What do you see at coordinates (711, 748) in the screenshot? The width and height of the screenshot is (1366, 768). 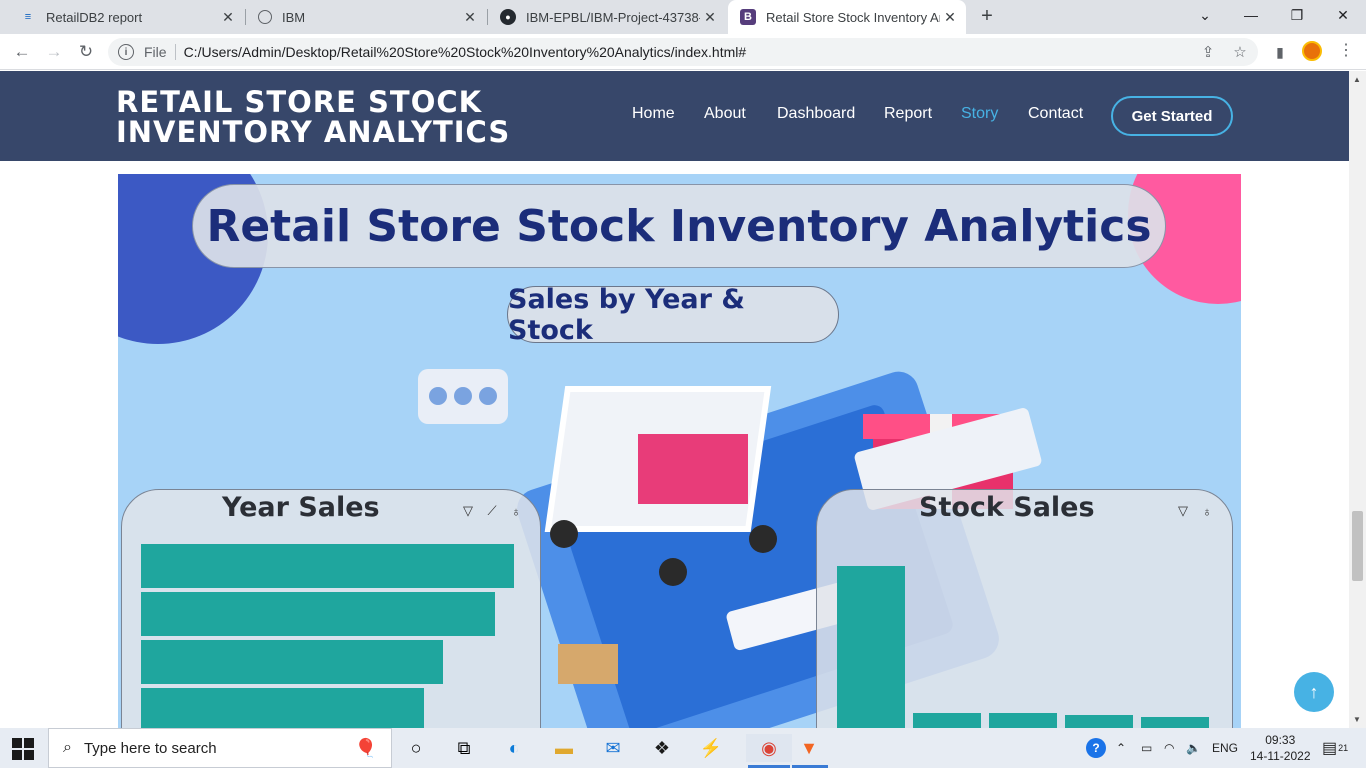 I see `vscode-icon: ⚡` at bounding box center [711, 748].